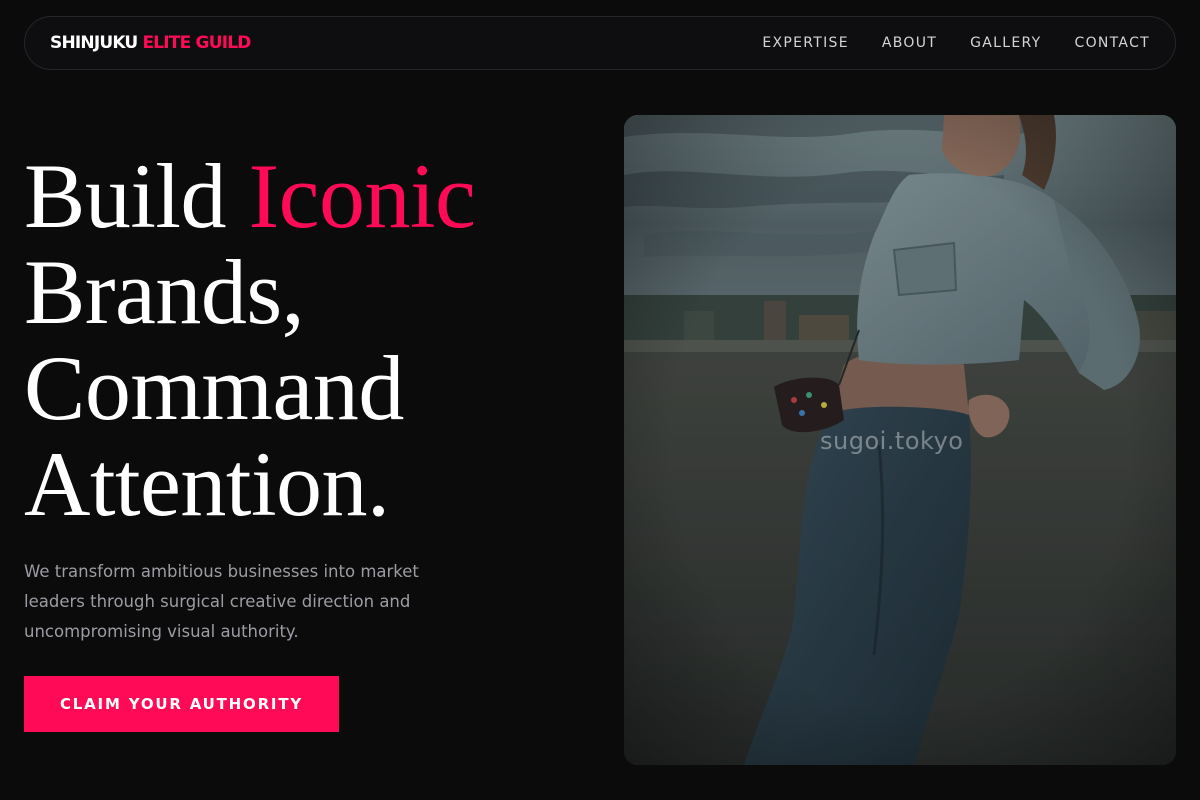 This screenshot has height=800, width=1200. What do you see at coordinates (125, 196) in the screenshot?
I see `headline-word-build: Build` at bounding box center [125, 196].